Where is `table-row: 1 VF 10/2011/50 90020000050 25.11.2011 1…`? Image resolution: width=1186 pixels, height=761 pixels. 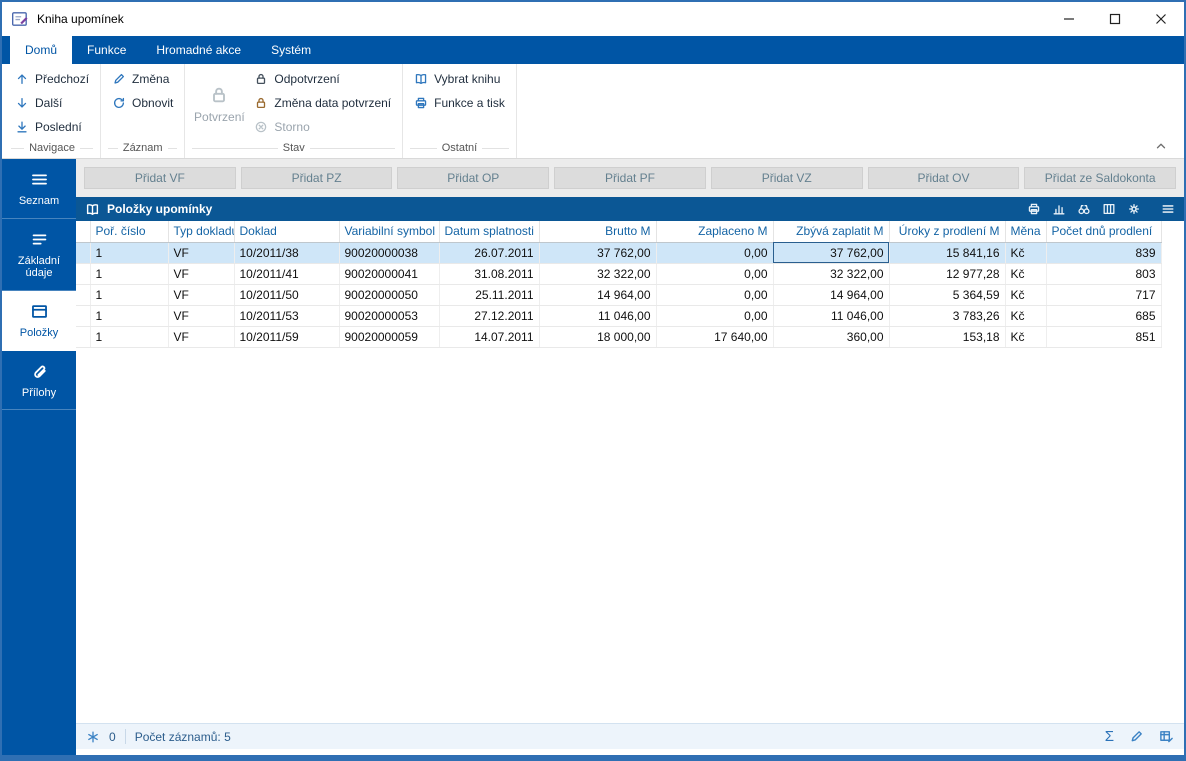 table-row: 1 VF 10/2011/50 90020000050 25.11.2011 1… is located at coordinates (619, 295).